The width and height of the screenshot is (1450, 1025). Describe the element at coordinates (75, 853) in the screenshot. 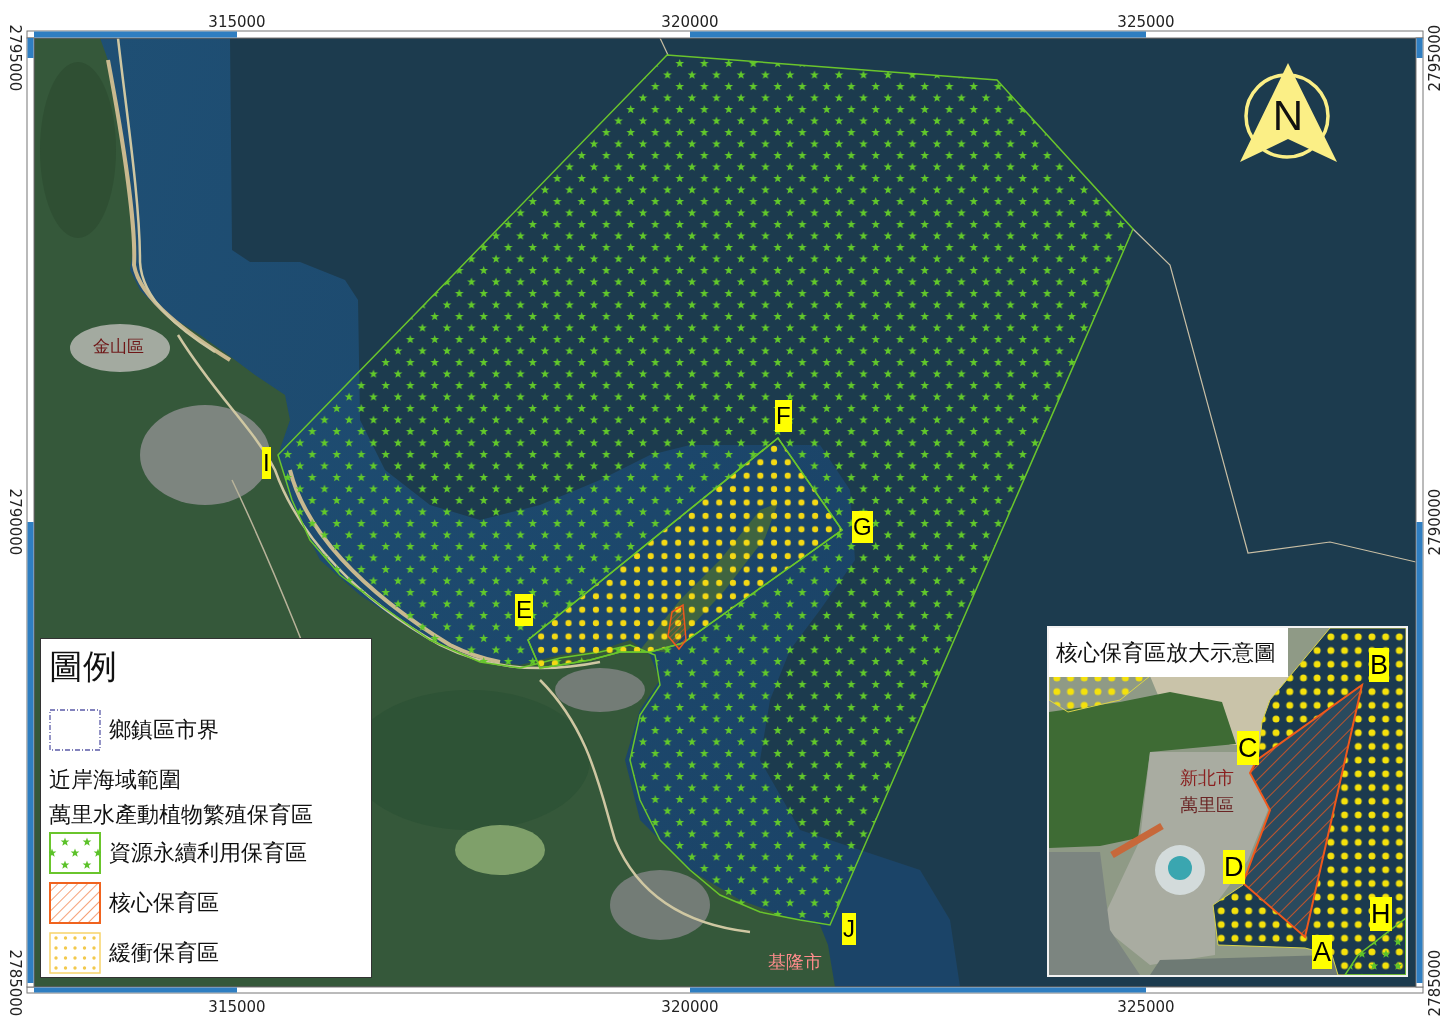

I see `star-pattern-icon` at that location.